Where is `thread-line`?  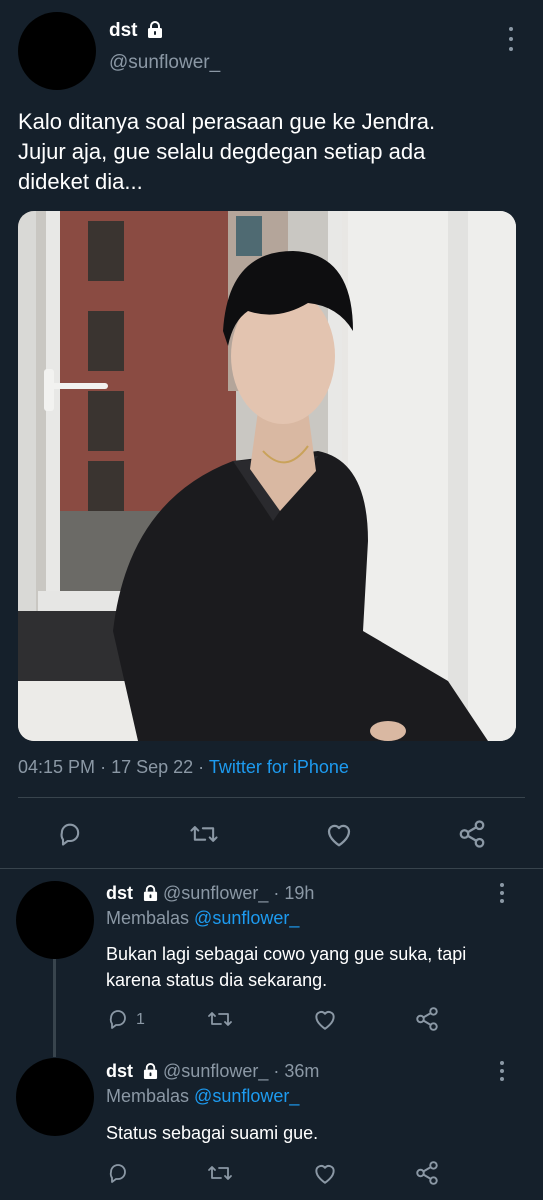
thread-line is located at coordinates (54, 1008).